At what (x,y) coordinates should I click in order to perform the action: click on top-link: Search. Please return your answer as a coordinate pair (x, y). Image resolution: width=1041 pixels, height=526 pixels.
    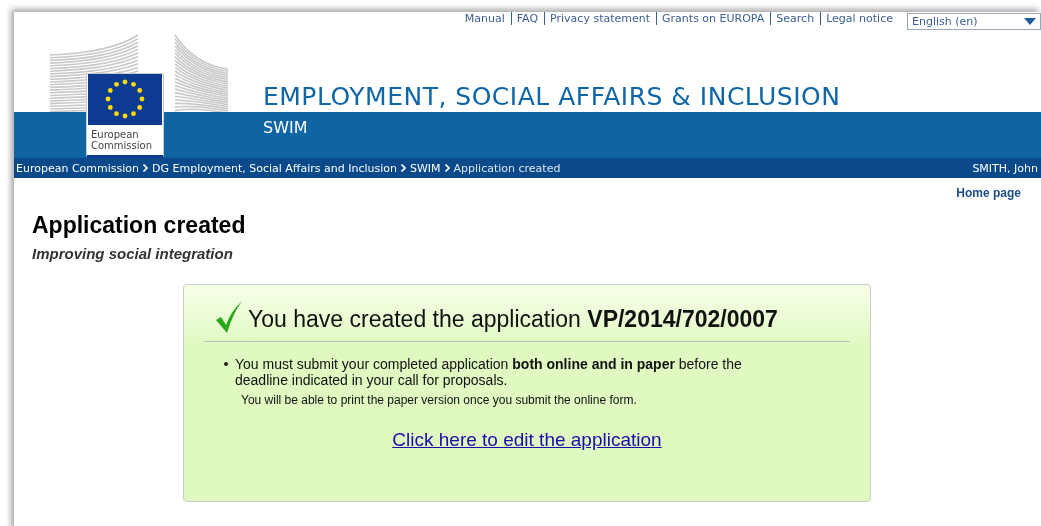
    Looking at the image, I should click on (795, 18).